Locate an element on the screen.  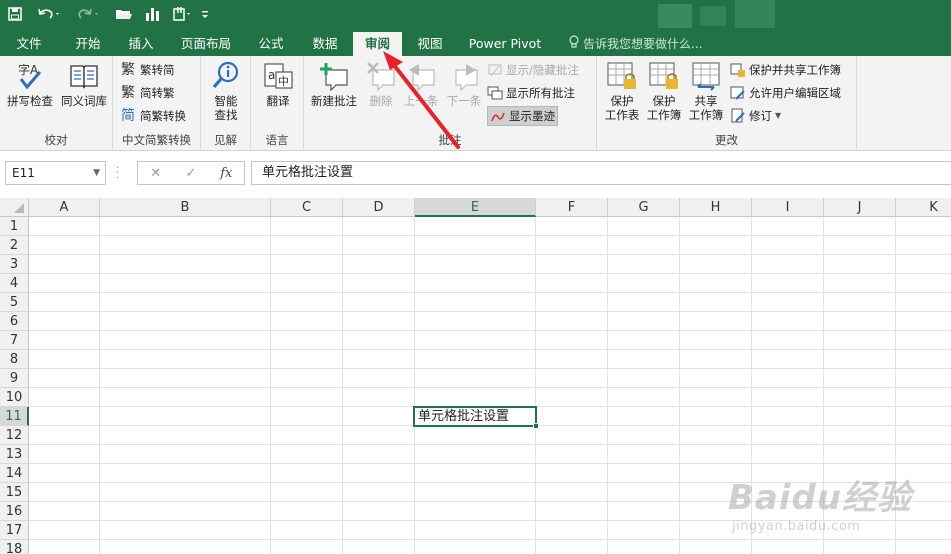
column-header-a: A is located at coordinates (64, 207).